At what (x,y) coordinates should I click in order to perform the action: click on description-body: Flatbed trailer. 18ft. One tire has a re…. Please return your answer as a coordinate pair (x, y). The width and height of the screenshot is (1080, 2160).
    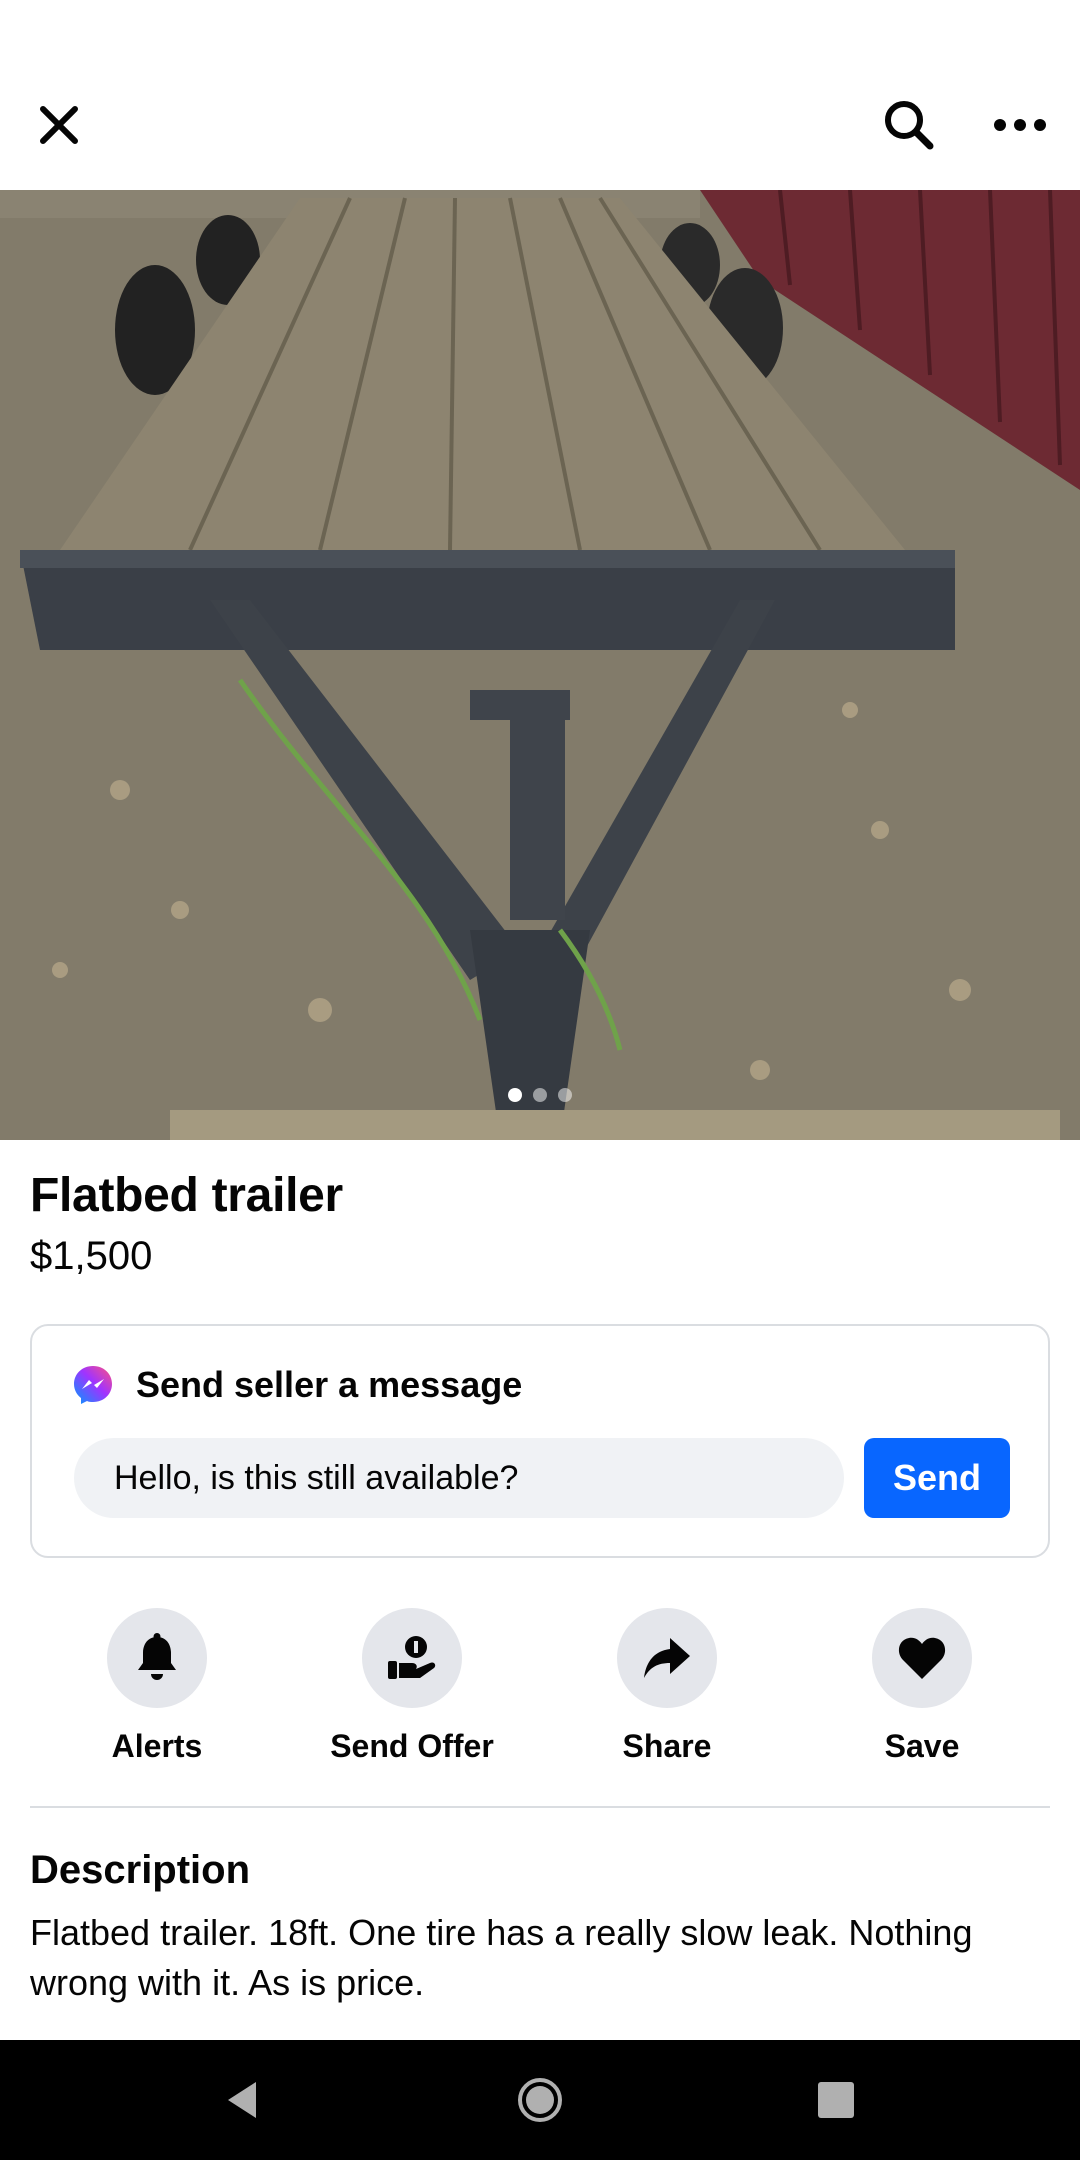
    Looking at the image, I should click on (501, 1957).